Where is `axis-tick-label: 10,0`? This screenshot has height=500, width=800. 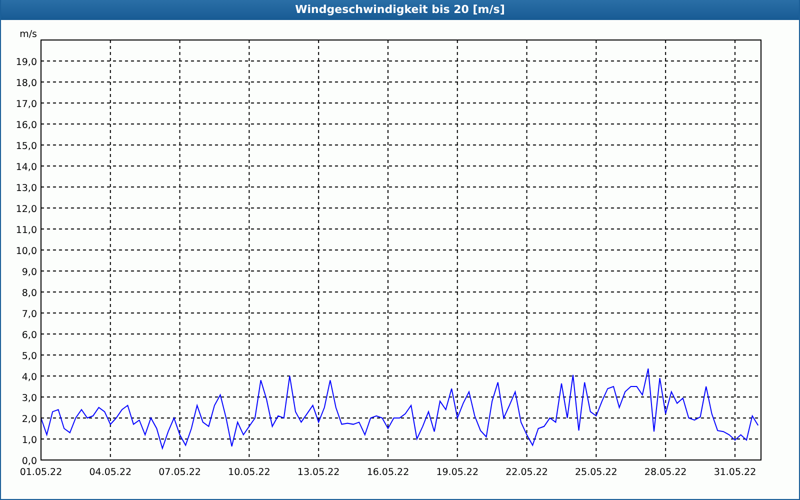 axis-tick-label: 10,0 is located at coordinates (26, 251).